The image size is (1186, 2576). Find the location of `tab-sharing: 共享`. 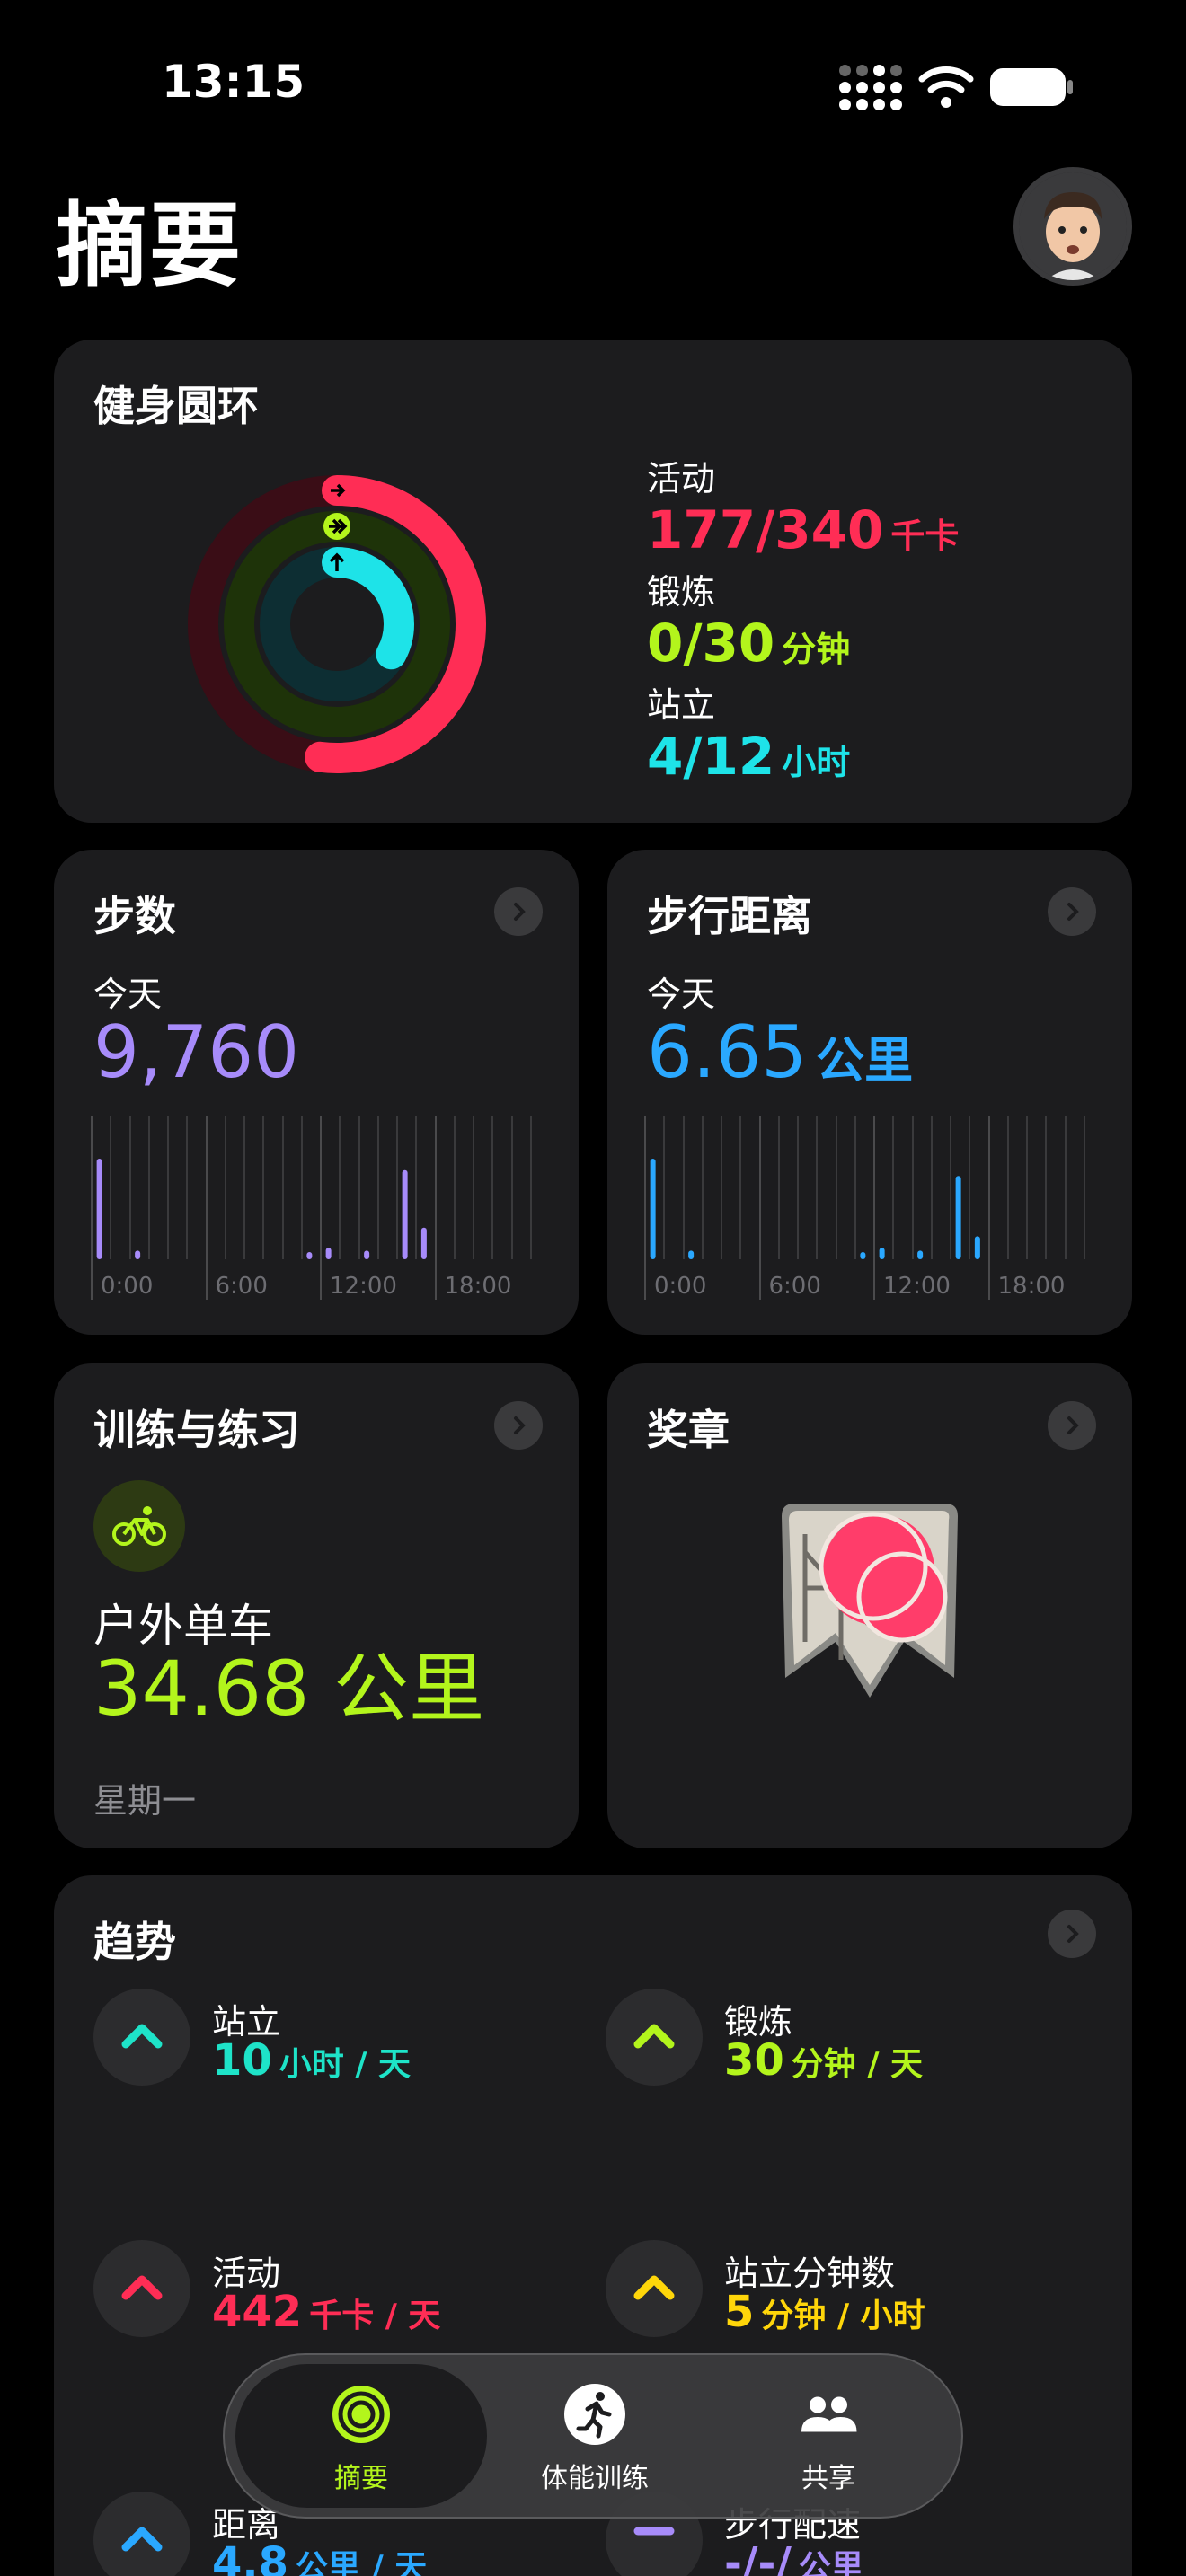

tab-sharing: 共享 is located at coordinates (828, 2436).